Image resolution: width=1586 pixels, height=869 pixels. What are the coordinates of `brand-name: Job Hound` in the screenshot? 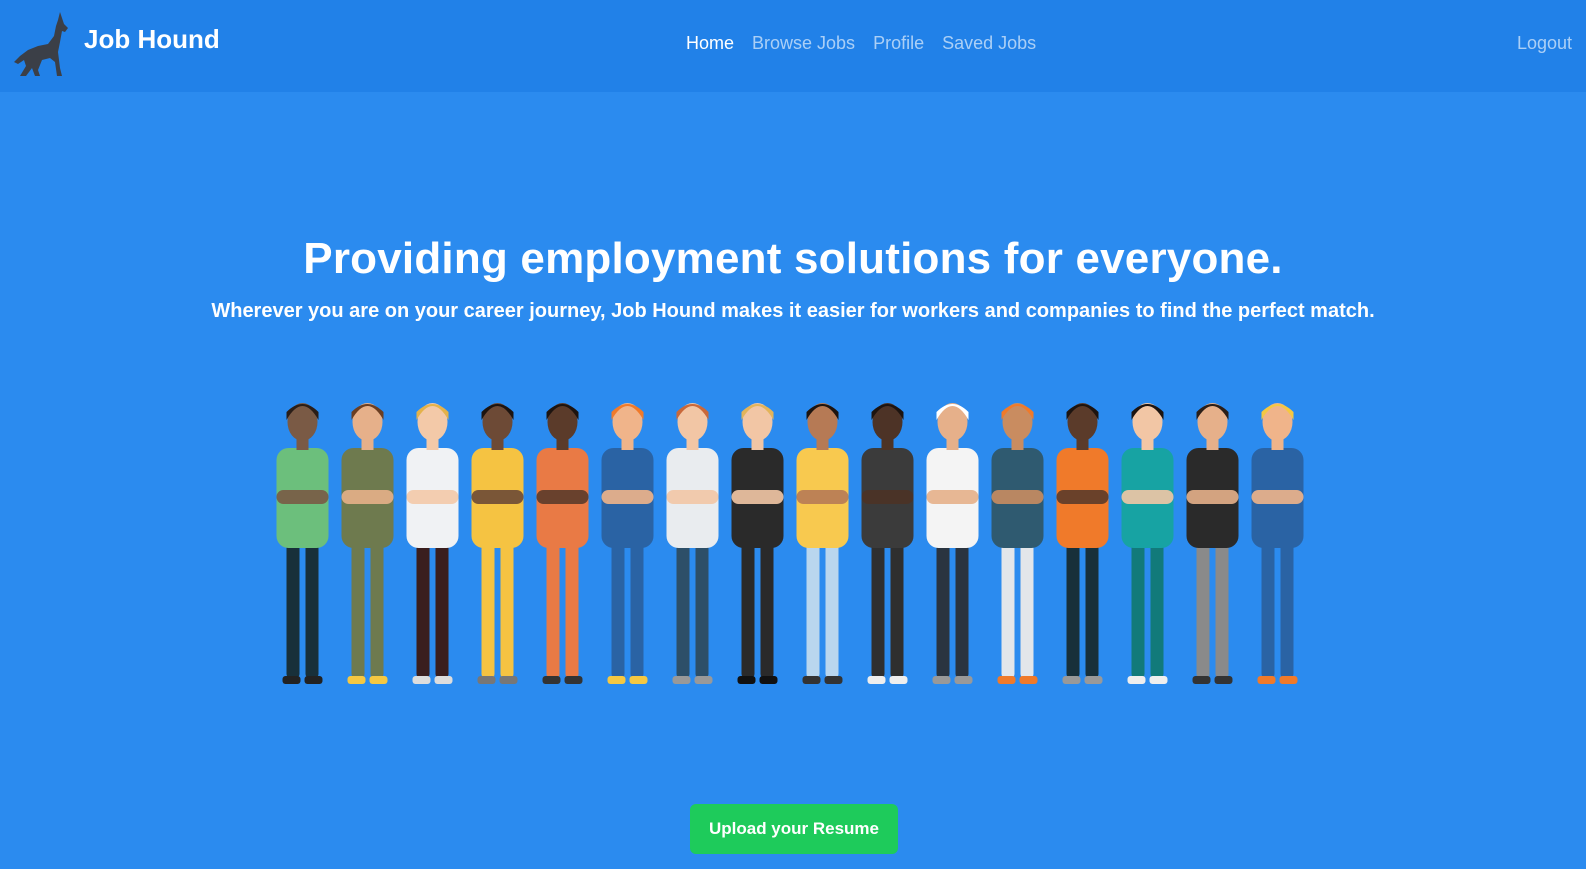 It's located at (152, 39).